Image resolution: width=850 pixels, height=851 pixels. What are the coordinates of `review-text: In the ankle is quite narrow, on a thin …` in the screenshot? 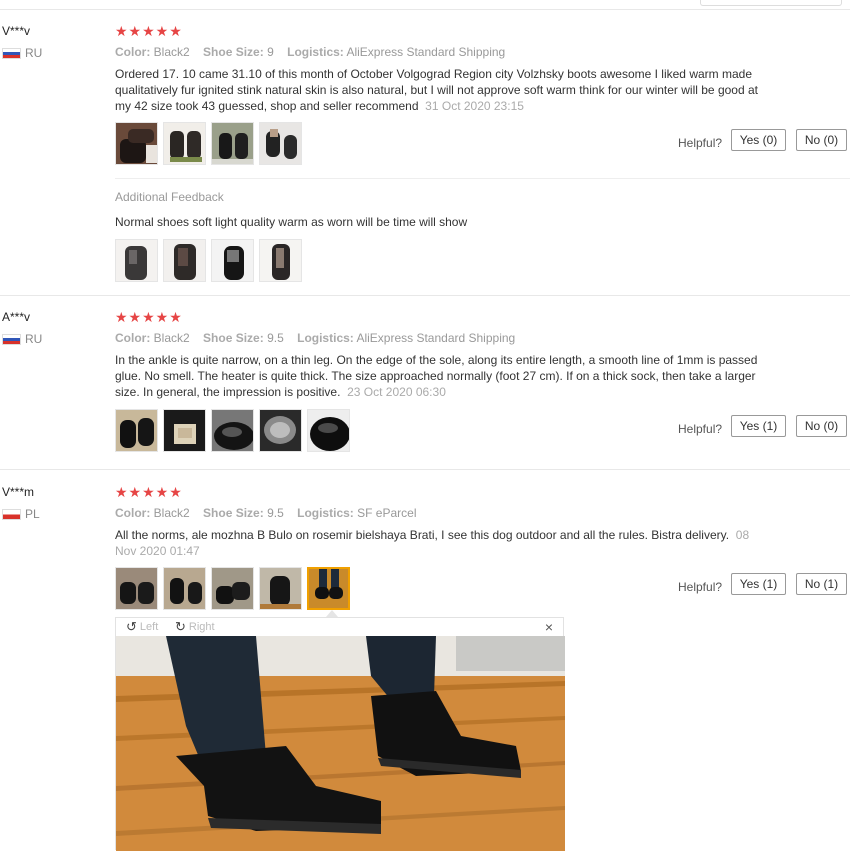 It's located at (442, 376).